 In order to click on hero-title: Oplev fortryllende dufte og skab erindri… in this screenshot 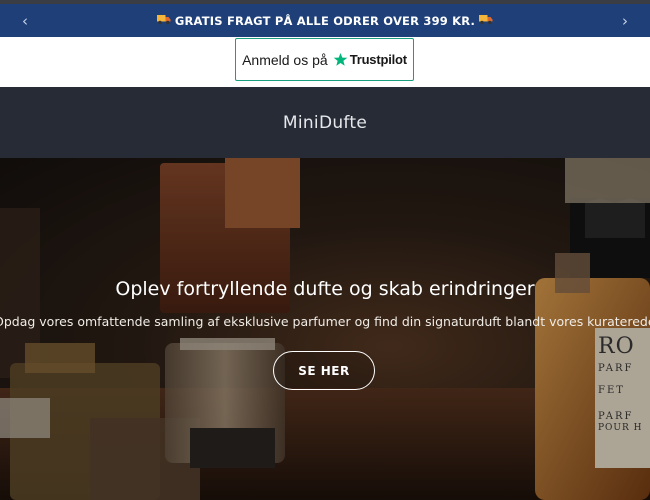, I will do `click(325, 289)`.